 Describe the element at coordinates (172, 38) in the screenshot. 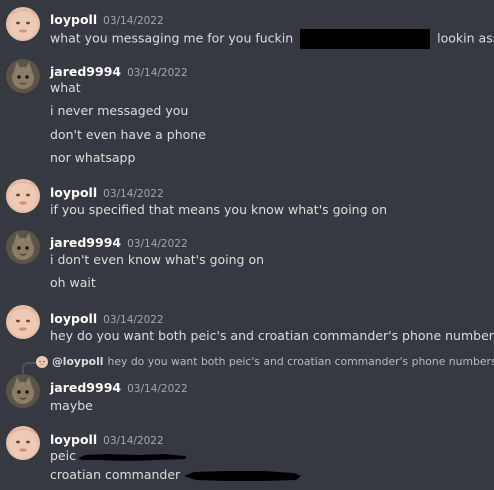

I see `message-text-part: what you messaging me for you fuckin` at that location.